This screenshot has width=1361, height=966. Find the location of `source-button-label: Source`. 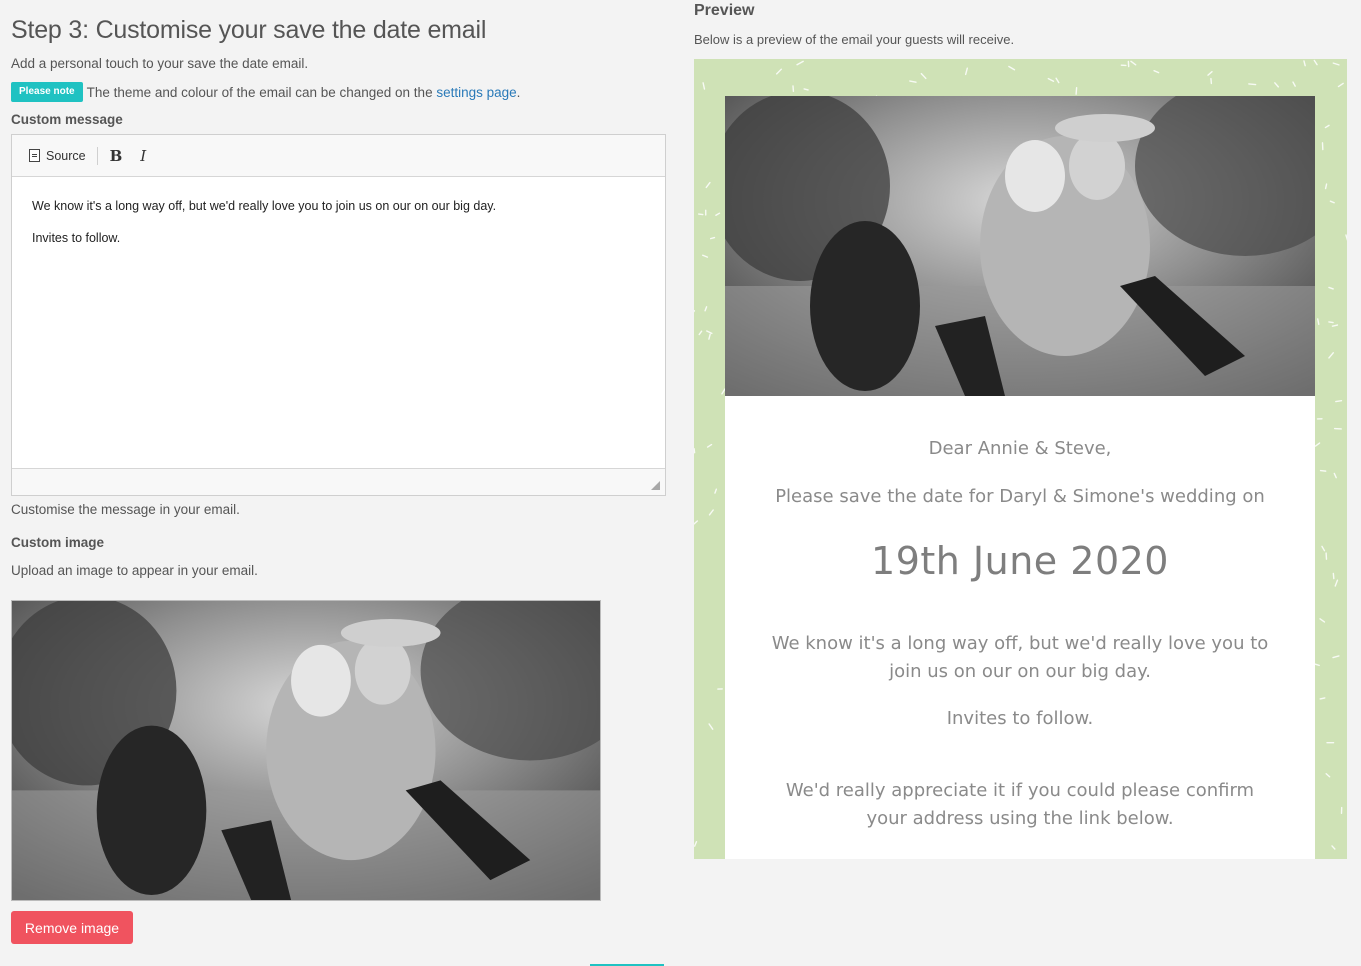

source-button-label: Source is located at coordinates (66, 155).